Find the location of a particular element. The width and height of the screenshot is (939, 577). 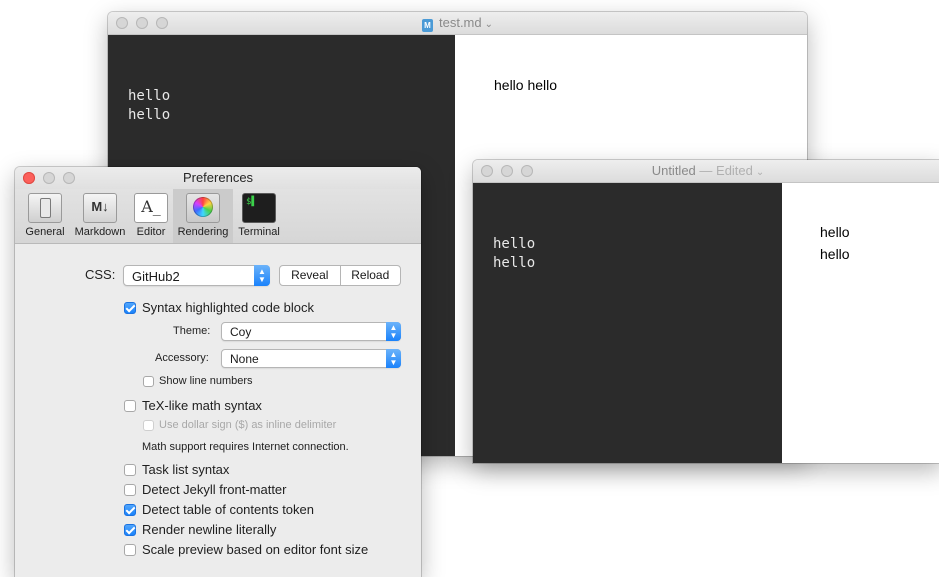

tab-editor: A_ Editor is located at coordinates (151, 216).